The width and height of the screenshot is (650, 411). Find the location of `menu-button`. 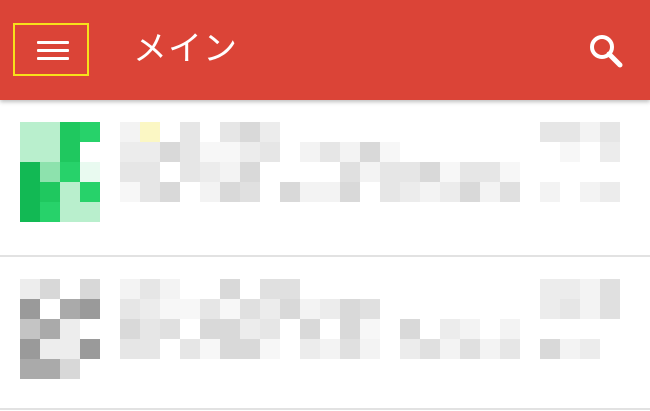

menu-button is located at coordinates (51, 49).